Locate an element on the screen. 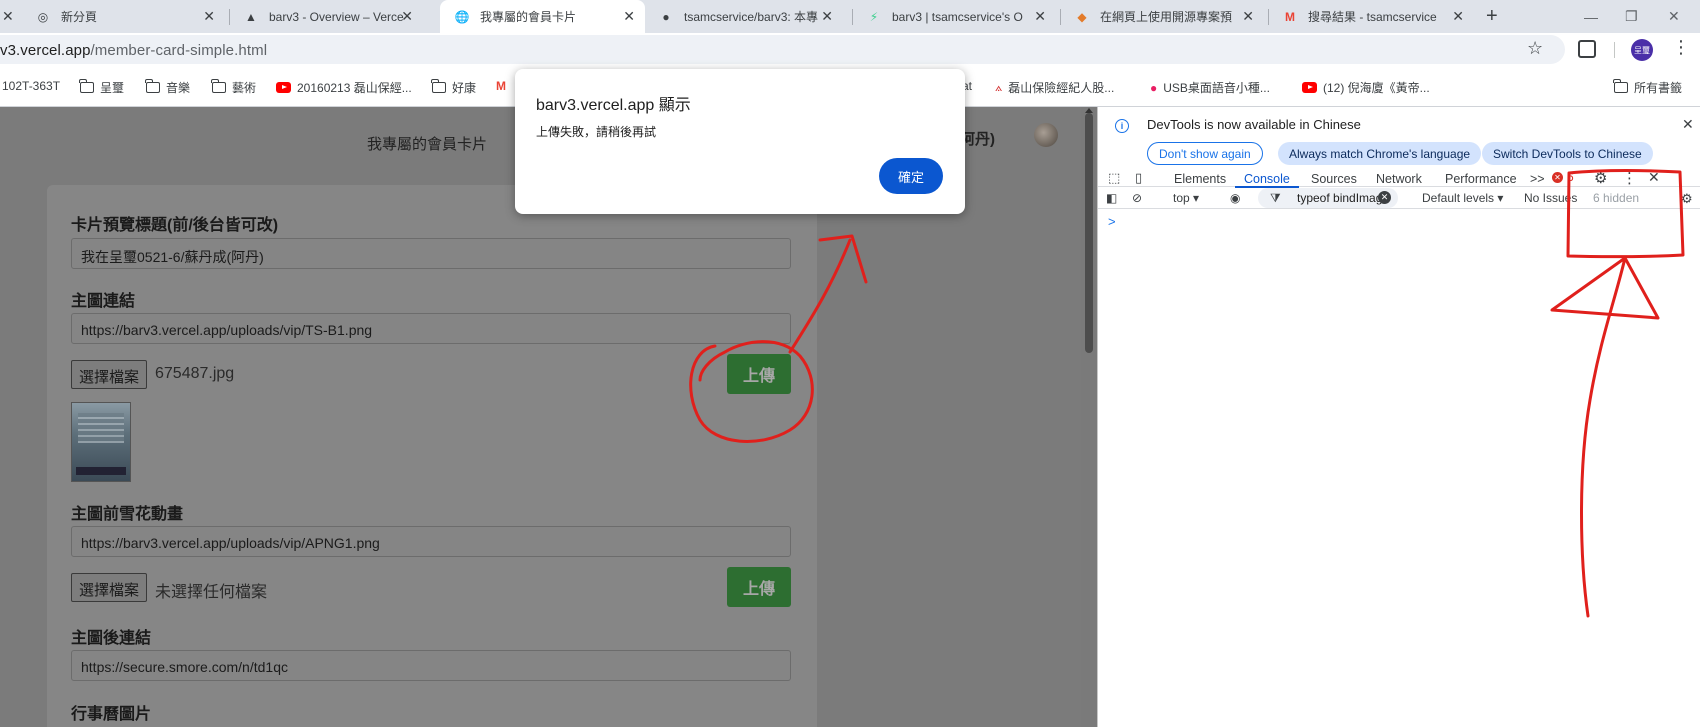 This screenshot has width=1700, height=727. bookmark-folder: 好康 is located at coordinates (454, 87).